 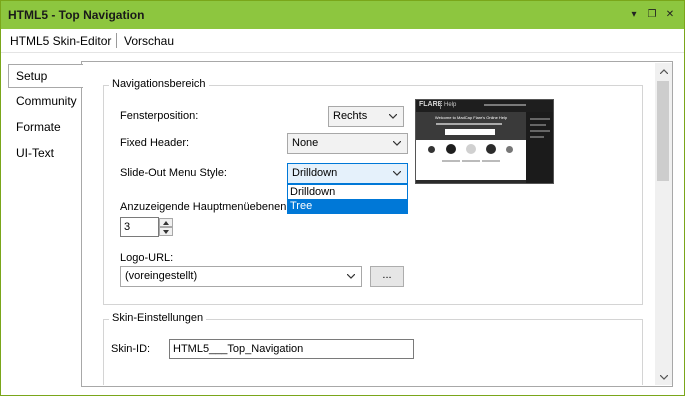 I want to click on window-position-select: Rechts, so click(x=366, y=116).